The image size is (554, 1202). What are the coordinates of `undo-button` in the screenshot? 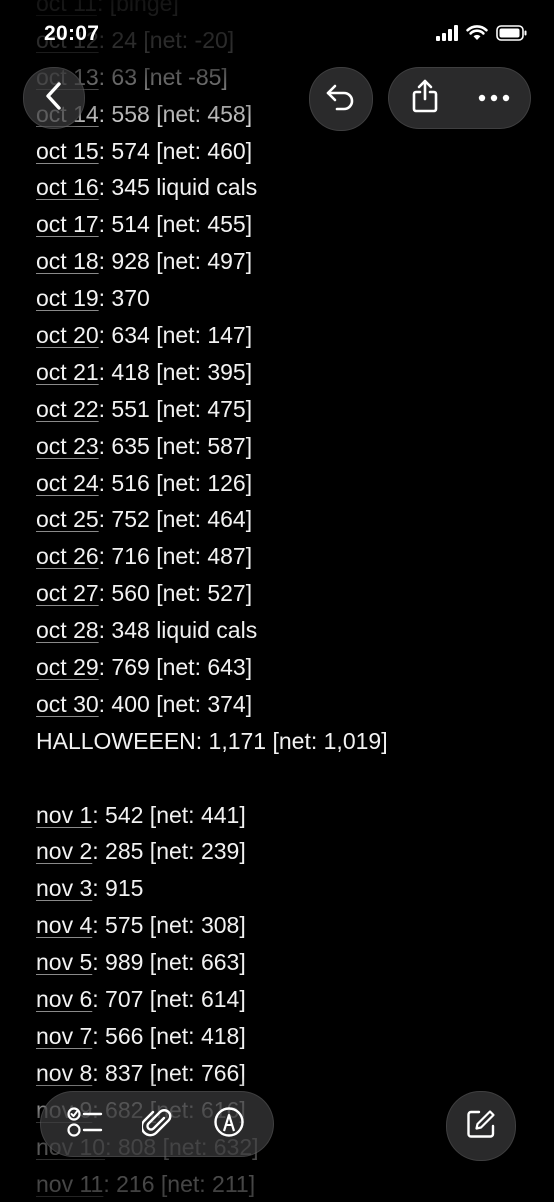 It's located at (341, 99).